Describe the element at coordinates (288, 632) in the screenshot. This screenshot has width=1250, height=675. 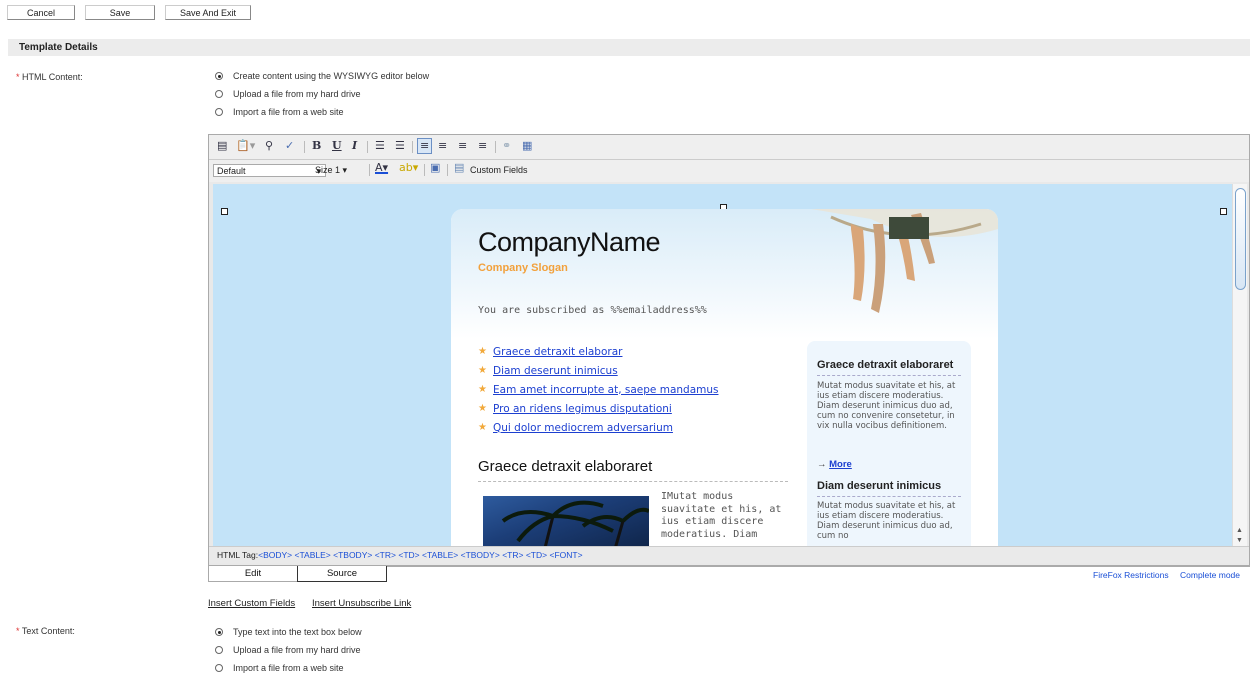
I see `text-option-type: Type text into the text box below` at that location.